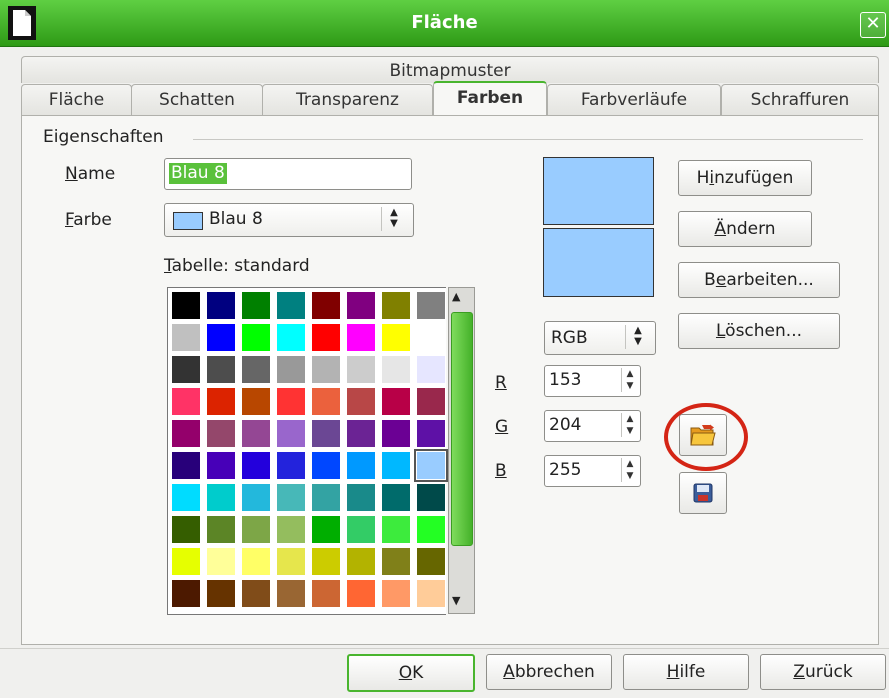 Image resolution: width=889 pixels, height=698 pixels. I want to click on reset-button: Zurück, so click(823, 672).